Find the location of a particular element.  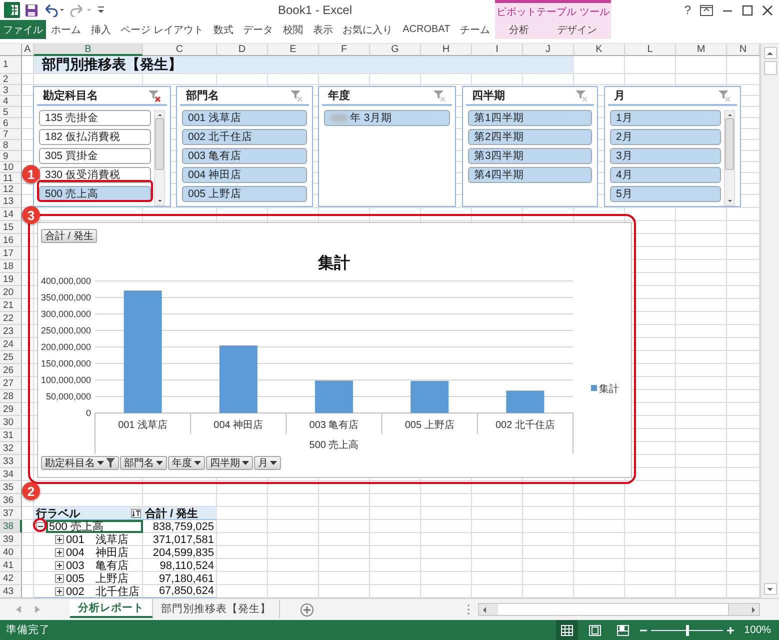

ribbon-tab: デザイン is located at coordinates (577, 29).